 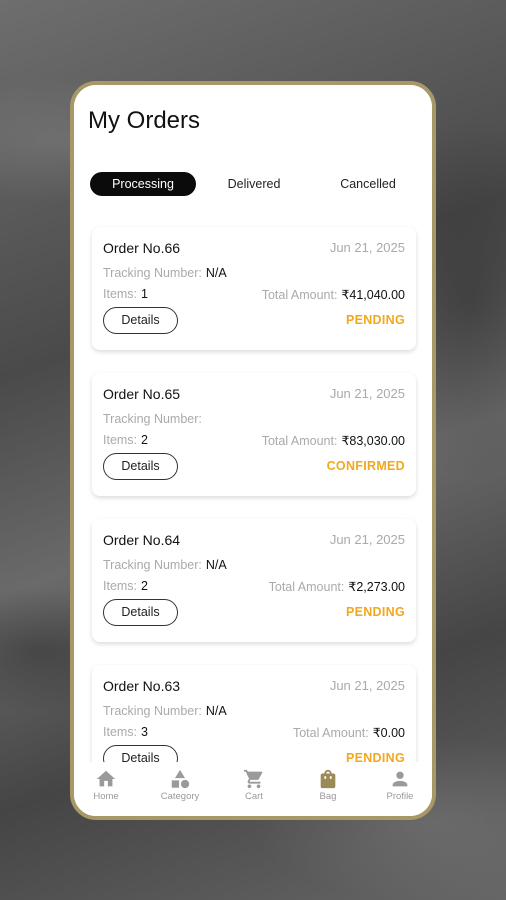 What do you see at coordinates (142, 686) in the screenshot?
I see `order-number: Order No.63` at bounding box center [142, 686].